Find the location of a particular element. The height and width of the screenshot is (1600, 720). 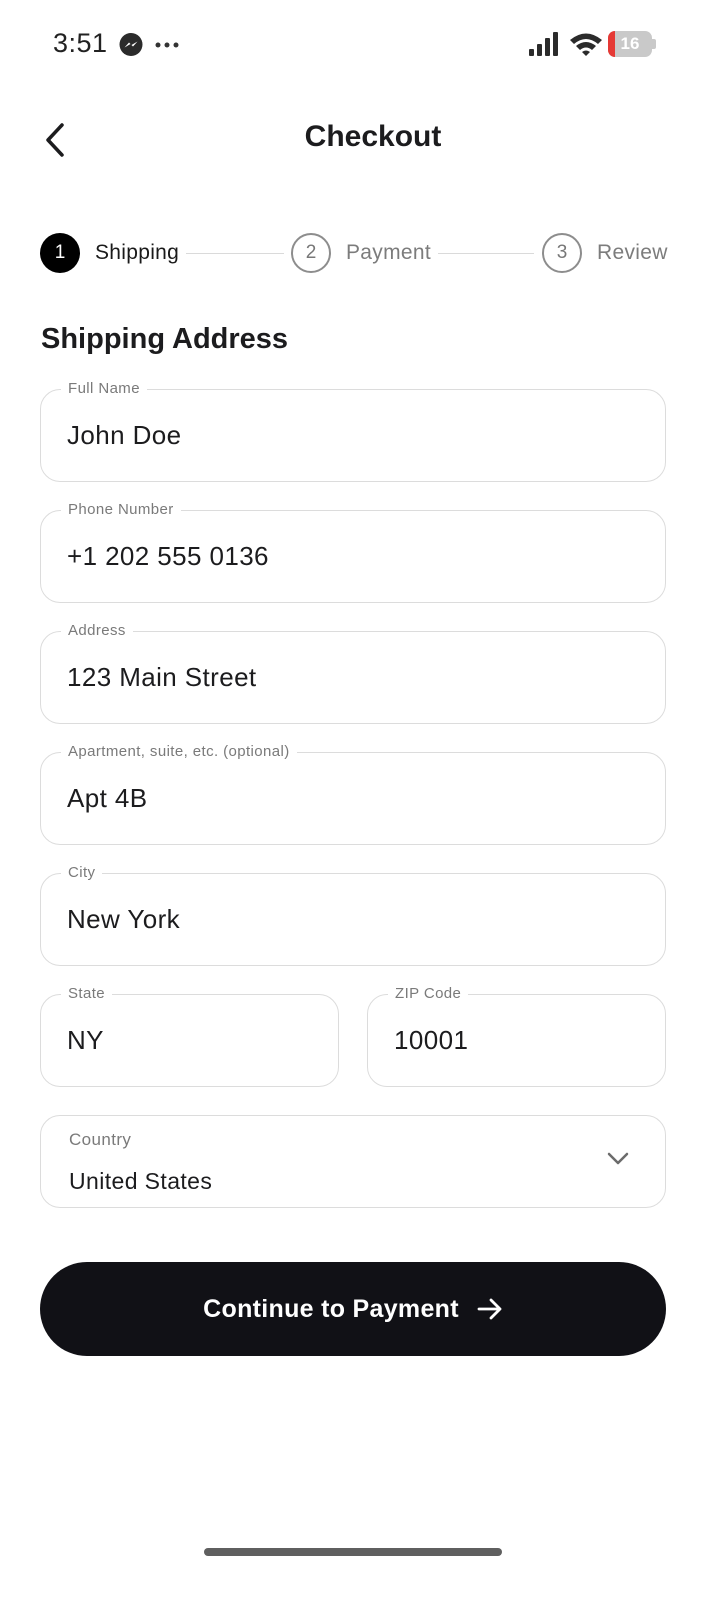

page-title: Checkout is located at coordinates (373, 136).